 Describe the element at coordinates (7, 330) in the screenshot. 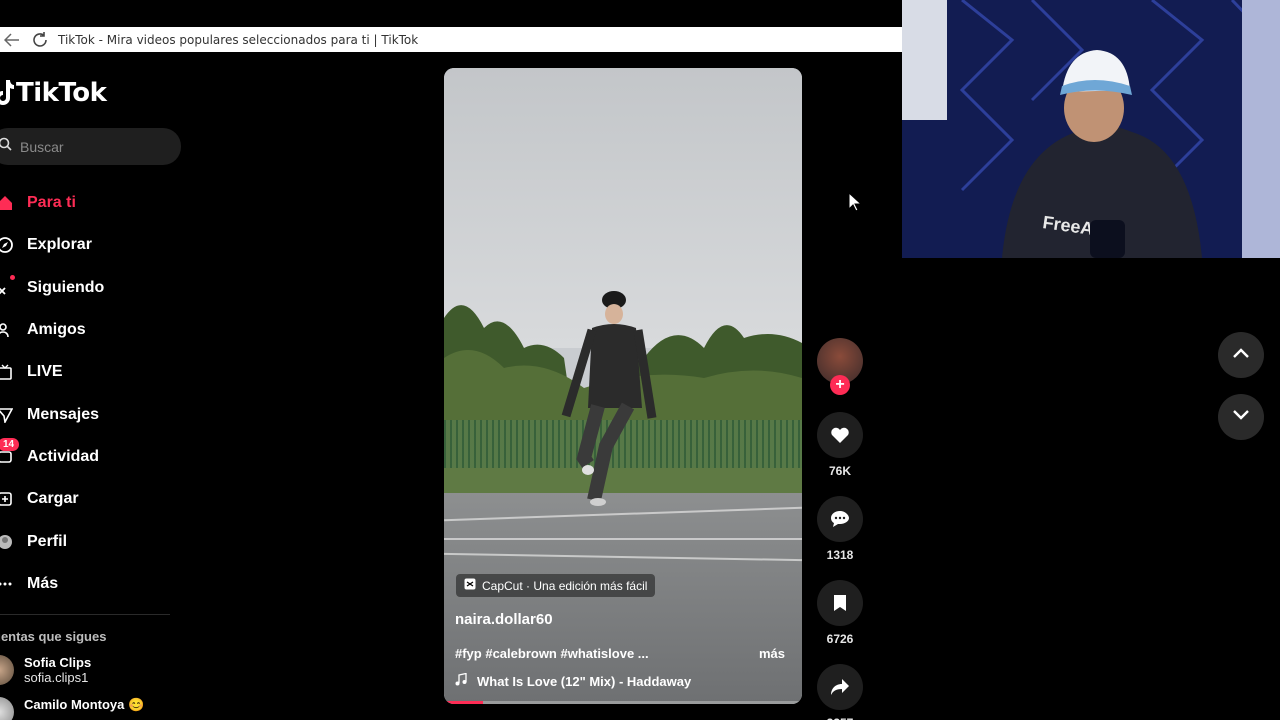

I see `friends-icon` at that location.